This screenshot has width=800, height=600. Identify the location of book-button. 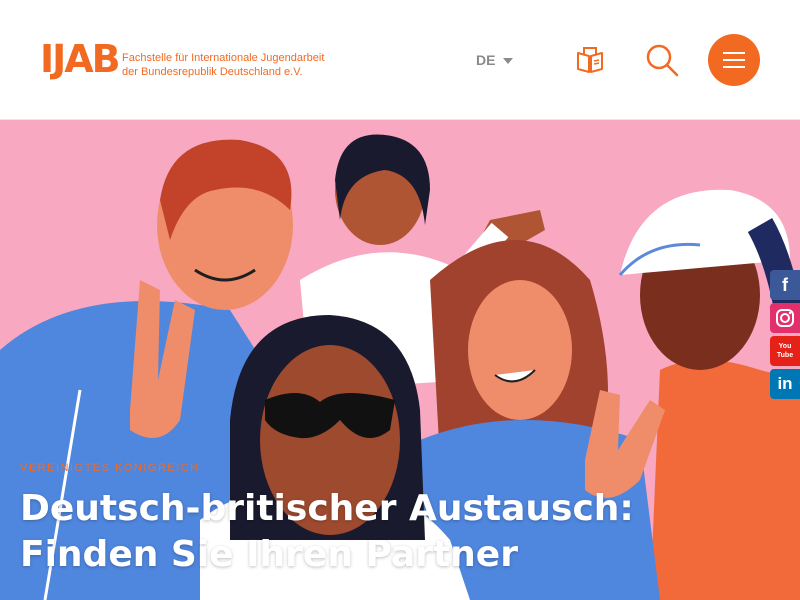
(590, 60).